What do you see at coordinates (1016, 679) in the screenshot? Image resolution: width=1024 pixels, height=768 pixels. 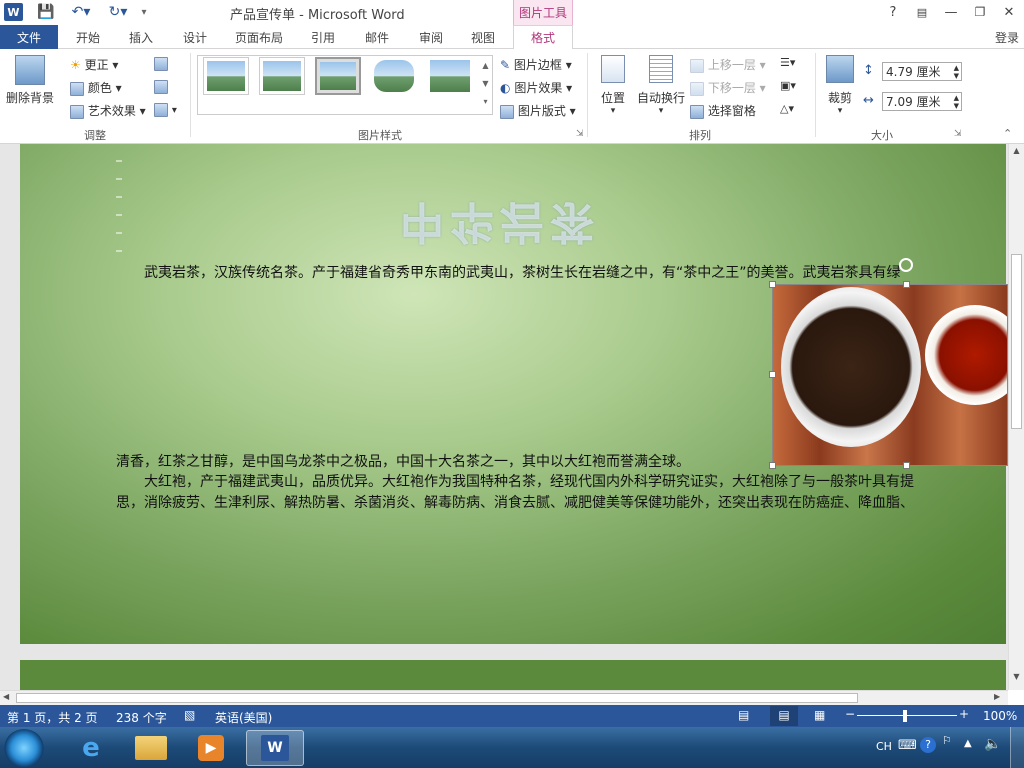 I see `scroll-down-icon: ▼` at bounding box center [1016, 679].